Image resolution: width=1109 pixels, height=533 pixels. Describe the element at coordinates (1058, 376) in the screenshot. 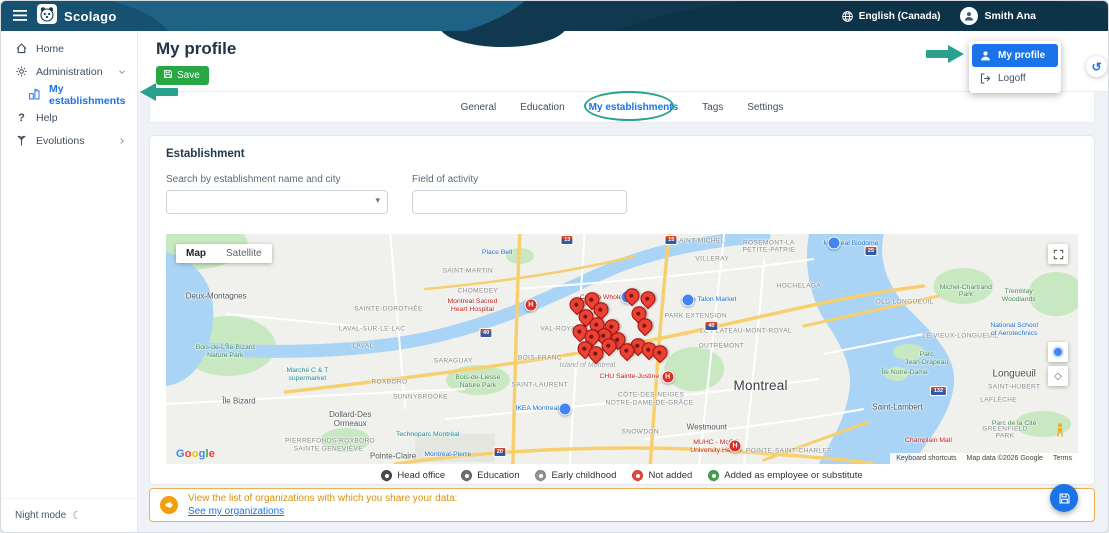

I see `tilt-control-button: ◇` at that location.